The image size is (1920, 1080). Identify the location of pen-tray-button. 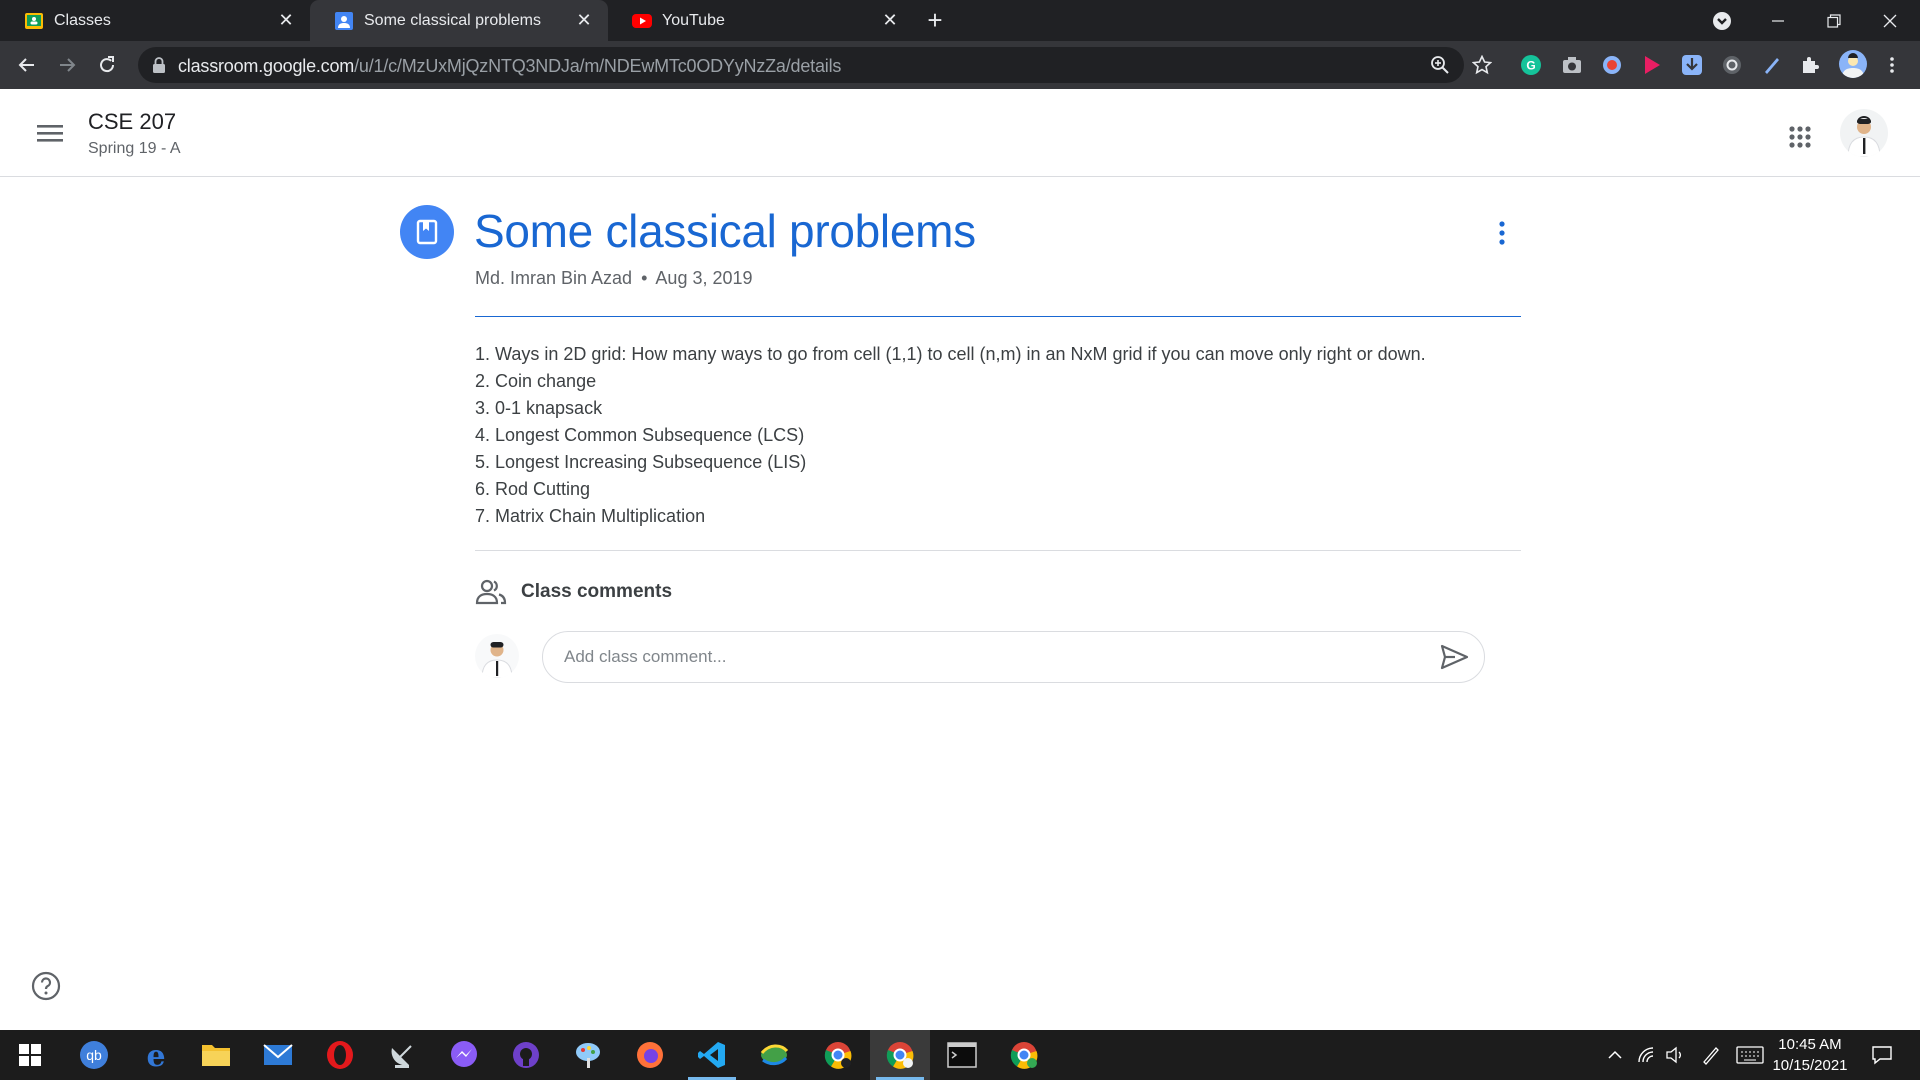
(1711, 1055).